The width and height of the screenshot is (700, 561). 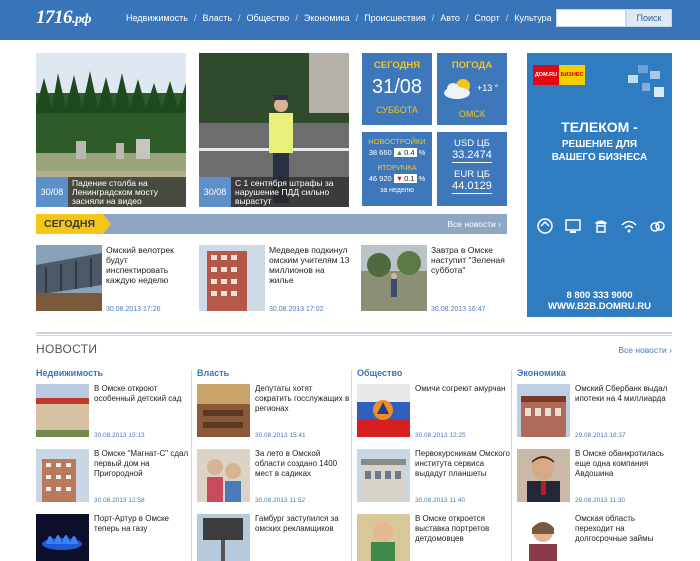 What do you see at coordinates (645, 350) in the screenshot?
I see `news-all-link: Все новости ›` at bounding box center [645, 350].